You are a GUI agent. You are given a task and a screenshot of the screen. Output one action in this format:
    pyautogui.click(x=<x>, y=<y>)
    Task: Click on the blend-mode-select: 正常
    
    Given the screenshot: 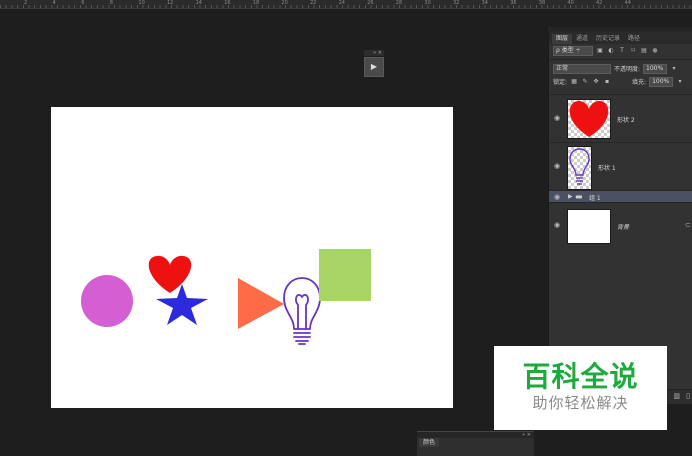 What is the action you would take?
    pyautogui.click(x=582, y=68)
    